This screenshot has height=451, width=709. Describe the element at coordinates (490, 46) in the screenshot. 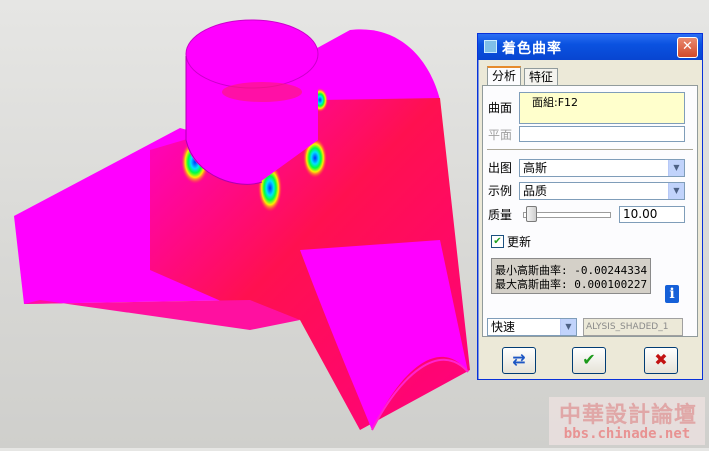

I see `window-icon` at that location.